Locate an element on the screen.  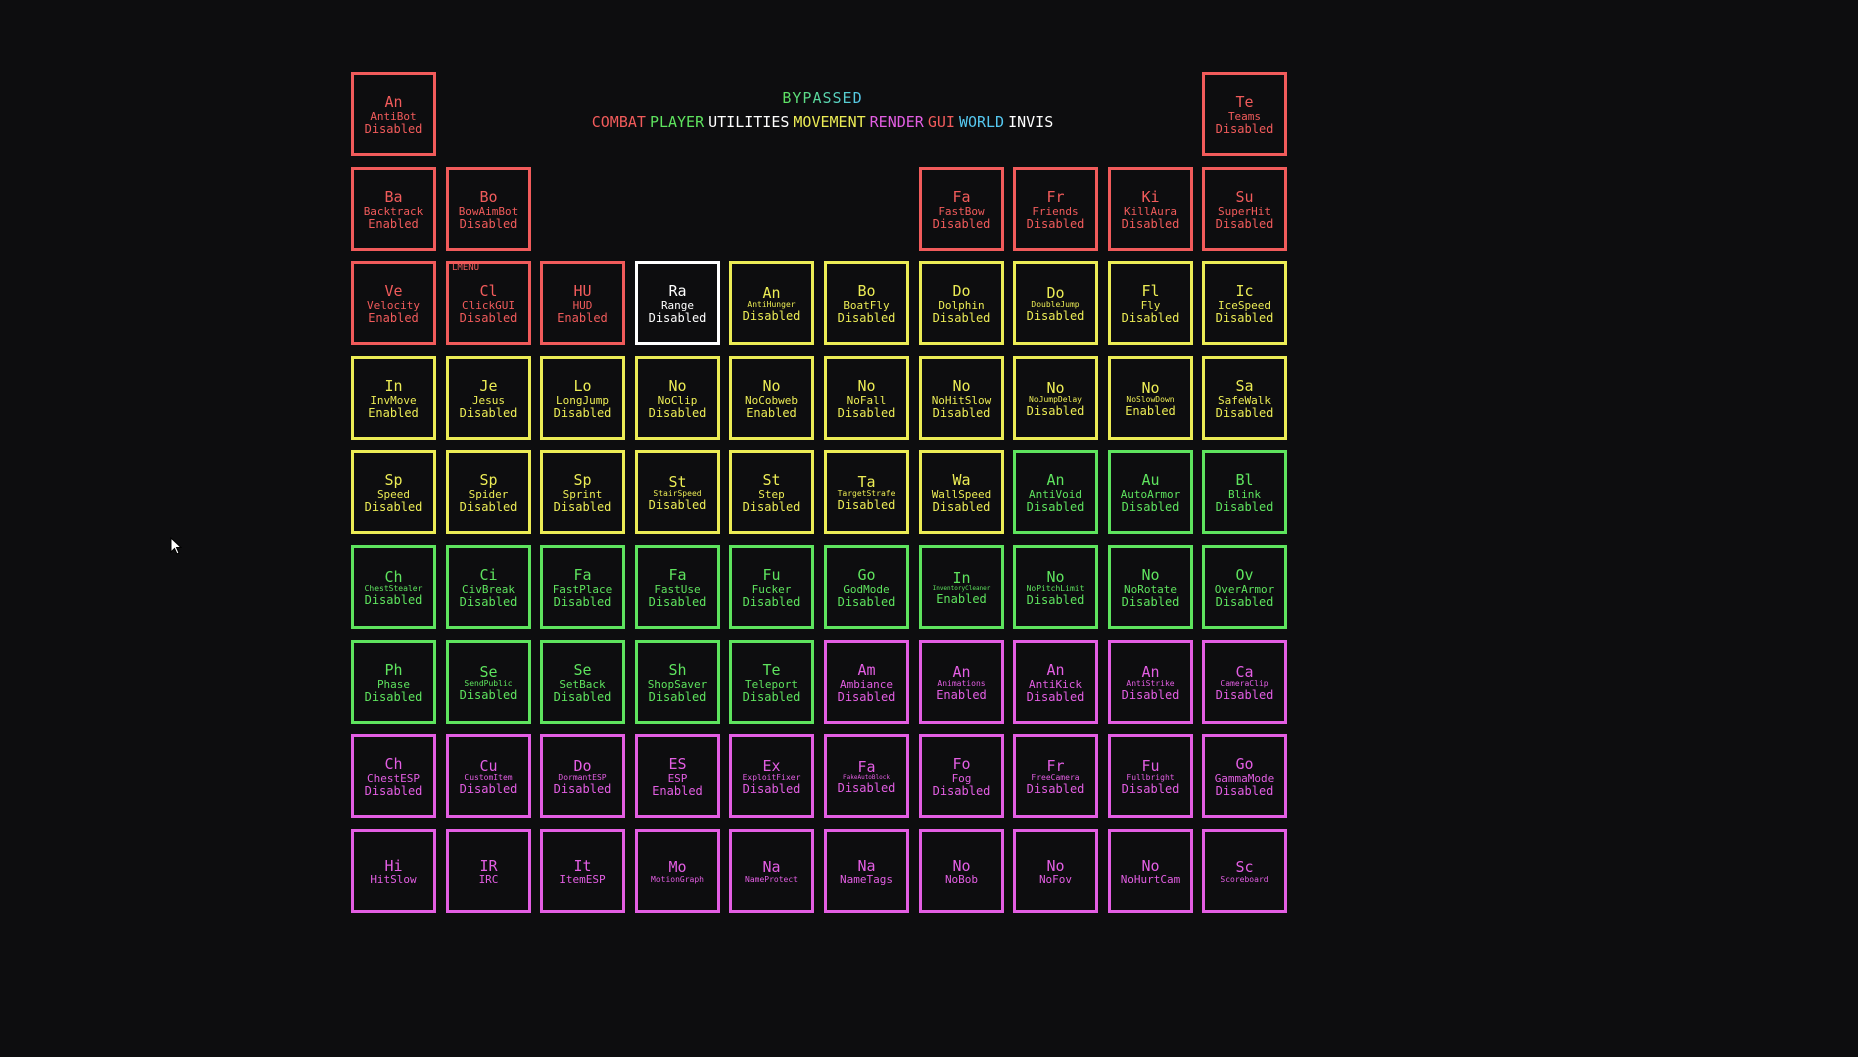
module-name: NoFall is located at coordinates (866, 400).